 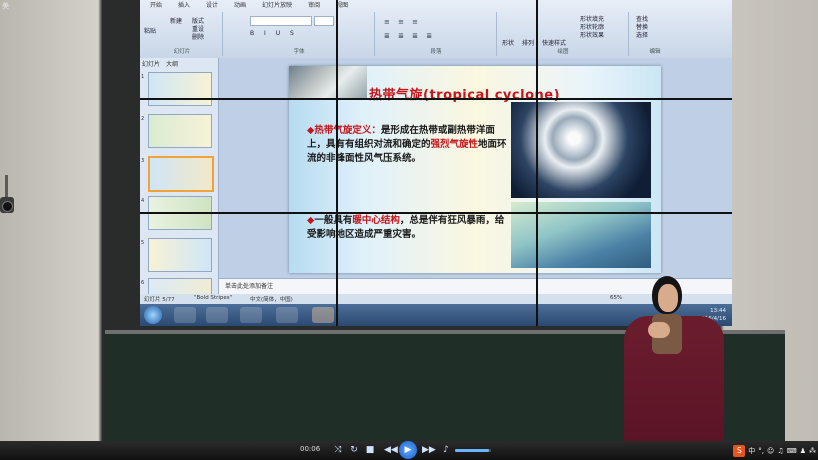 What do you see at coordinates (655, 52) in the screenshot?
I see `group-label: 编辑` at bounding box center [655, 52].